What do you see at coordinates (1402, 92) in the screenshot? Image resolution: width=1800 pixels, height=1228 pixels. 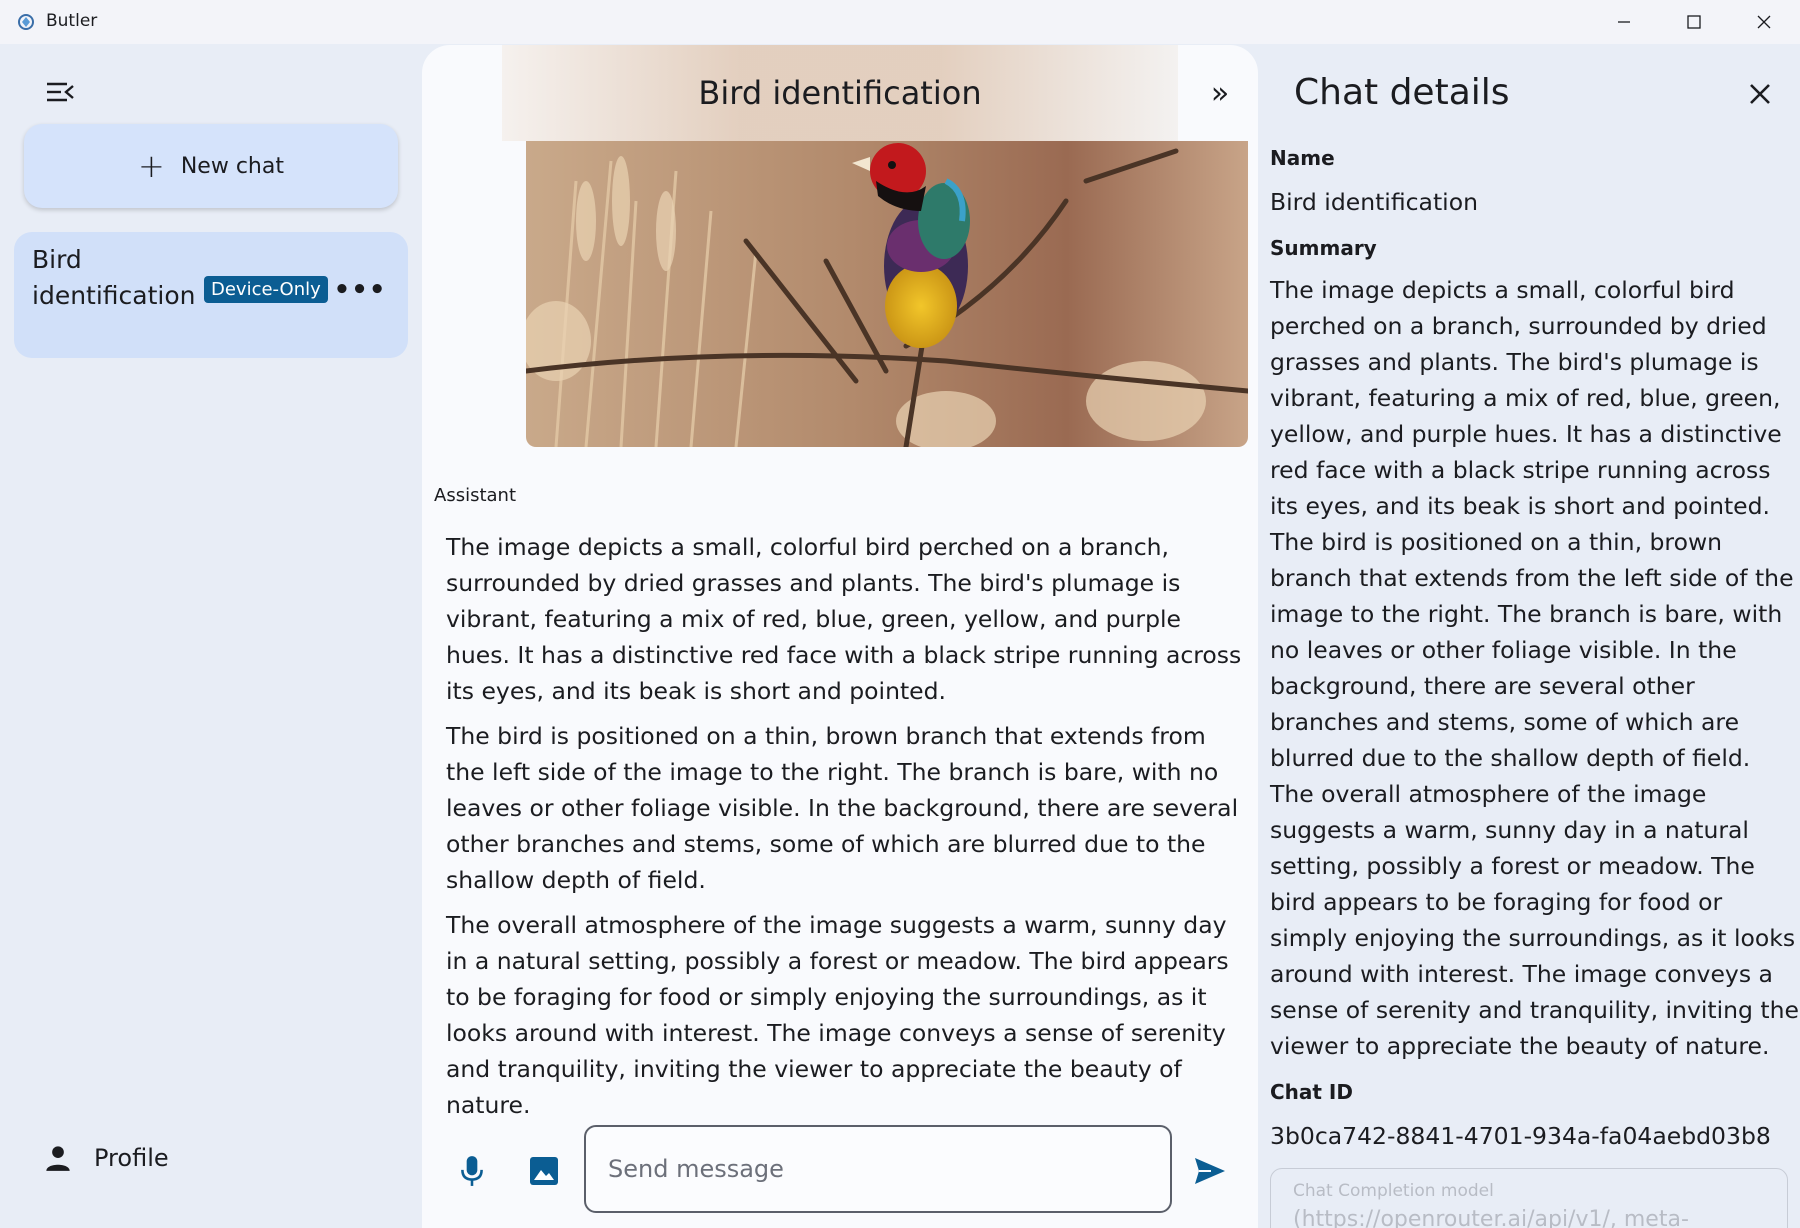 I see `details-title: Chat details` at bounding box center [1402, 92].